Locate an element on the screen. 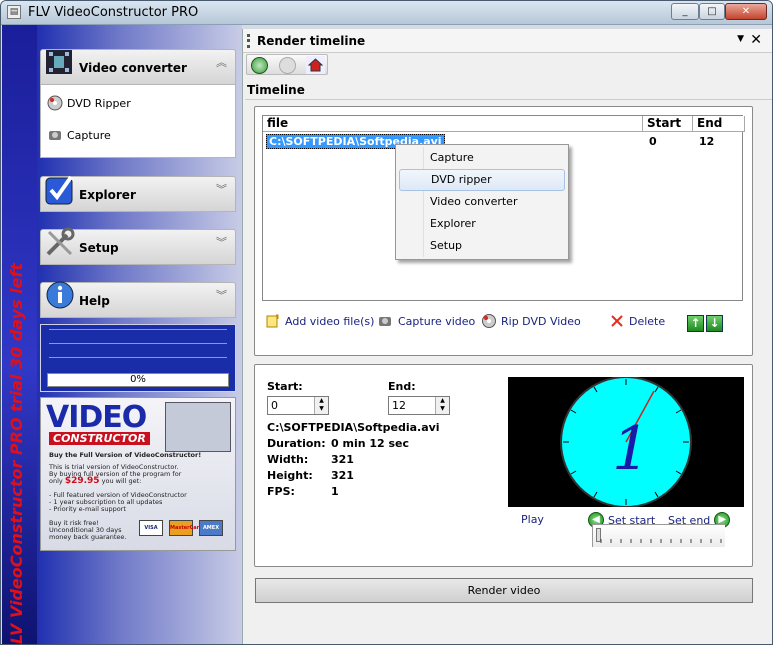 This screenshot has height=645, width=773. end-cell: 12 is located at coordinates (707, 141).